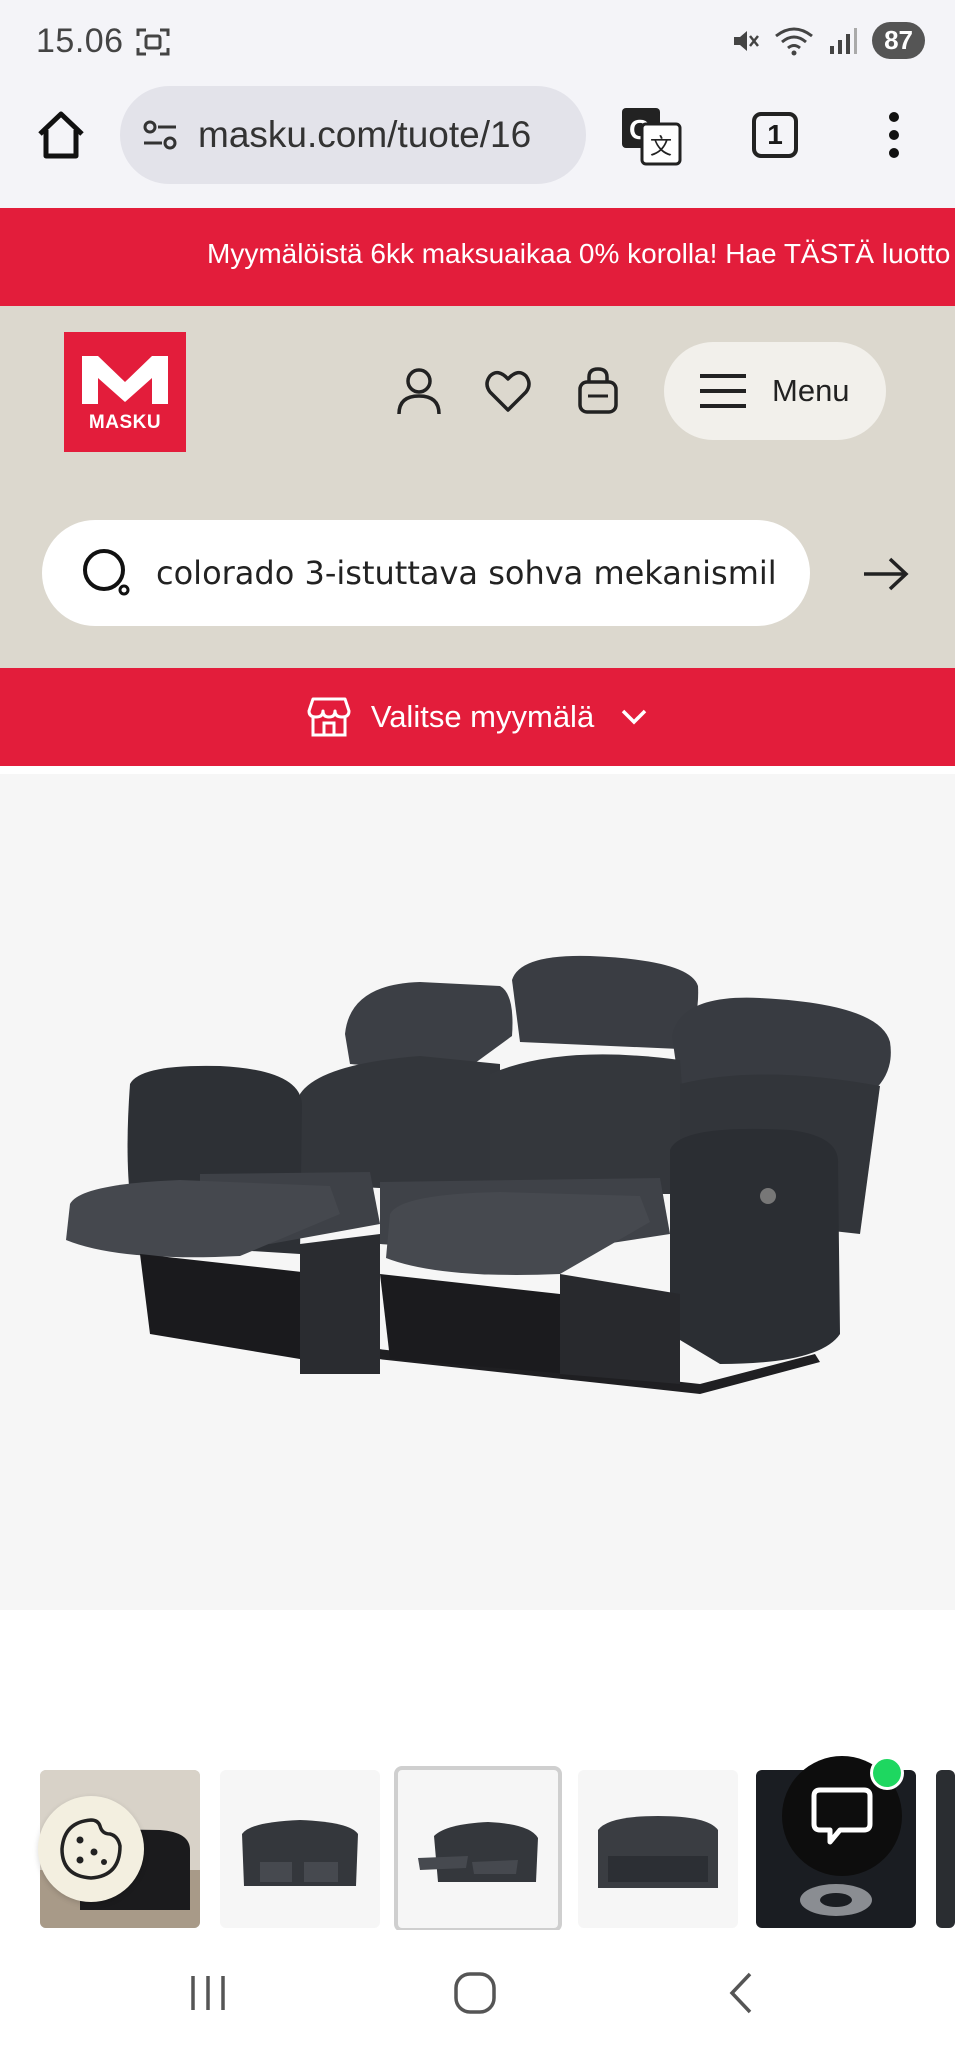 This screenshot has width=955, height=2048. Describe the element at coordinates (475, 1993) in the screenshot. I see `home-nav-icon` at that location.